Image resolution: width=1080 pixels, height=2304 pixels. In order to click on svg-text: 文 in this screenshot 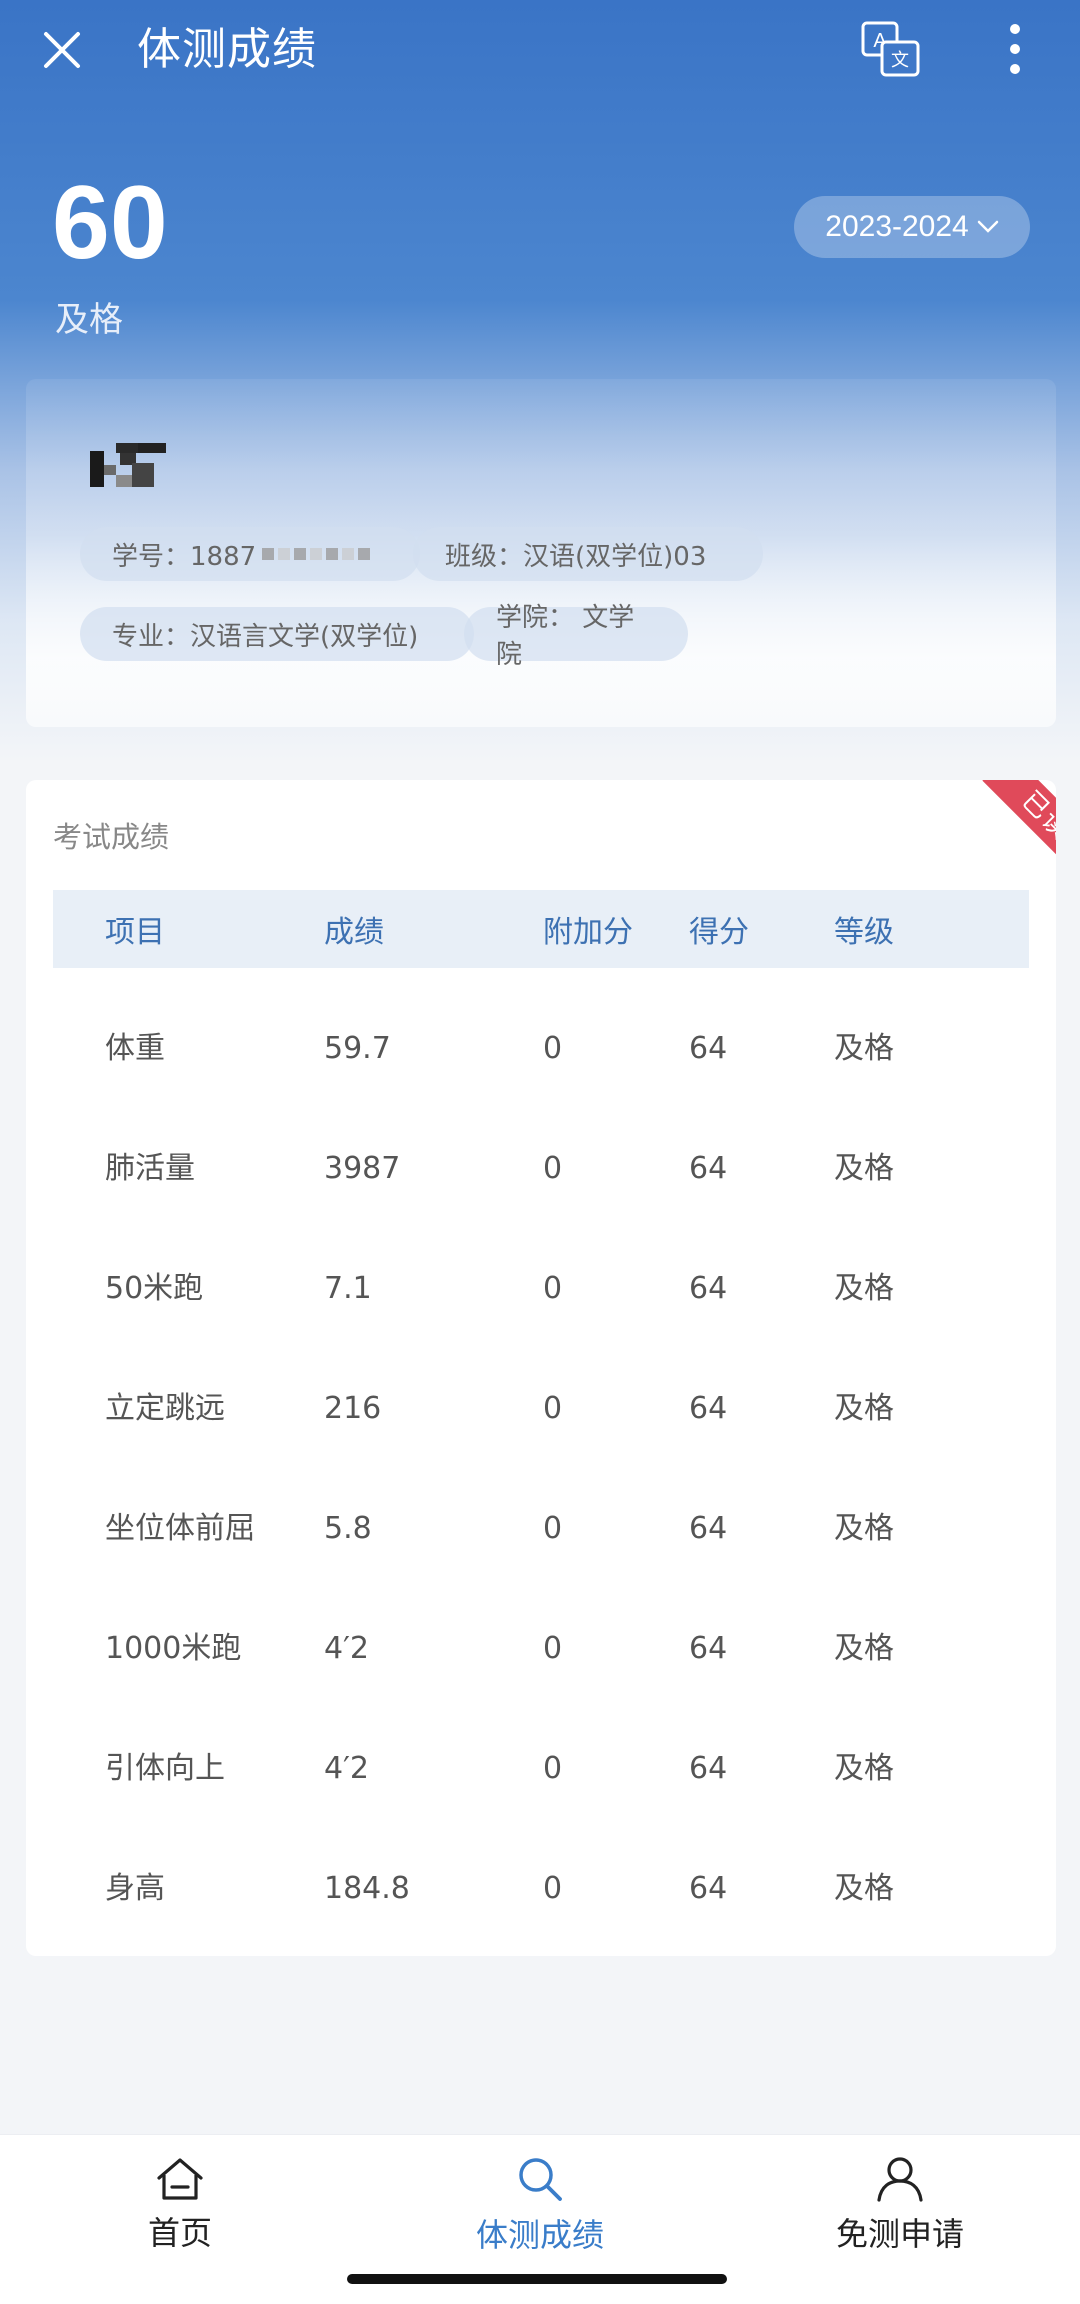, I will do `click(900, 60)`.